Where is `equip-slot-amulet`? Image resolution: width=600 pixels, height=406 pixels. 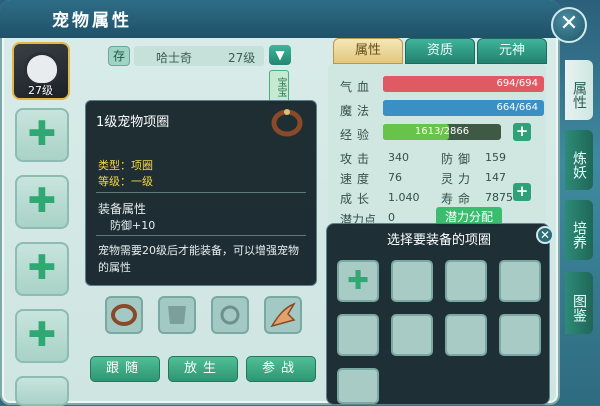 equip-slot-amulet is located at coordinates (230, 315).